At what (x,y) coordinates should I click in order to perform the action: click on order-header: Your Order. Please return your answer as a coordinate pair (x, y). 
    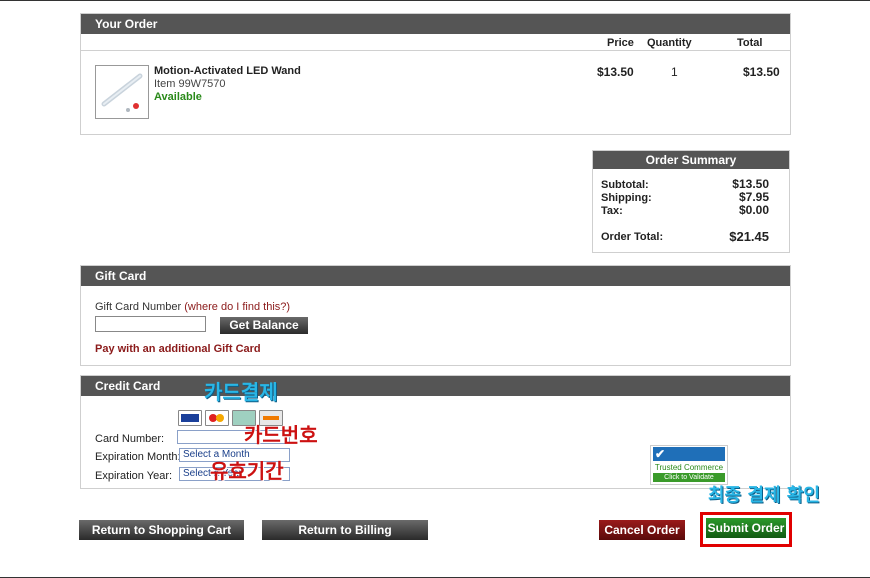
    Looking at the image, I should click on (435, 24).